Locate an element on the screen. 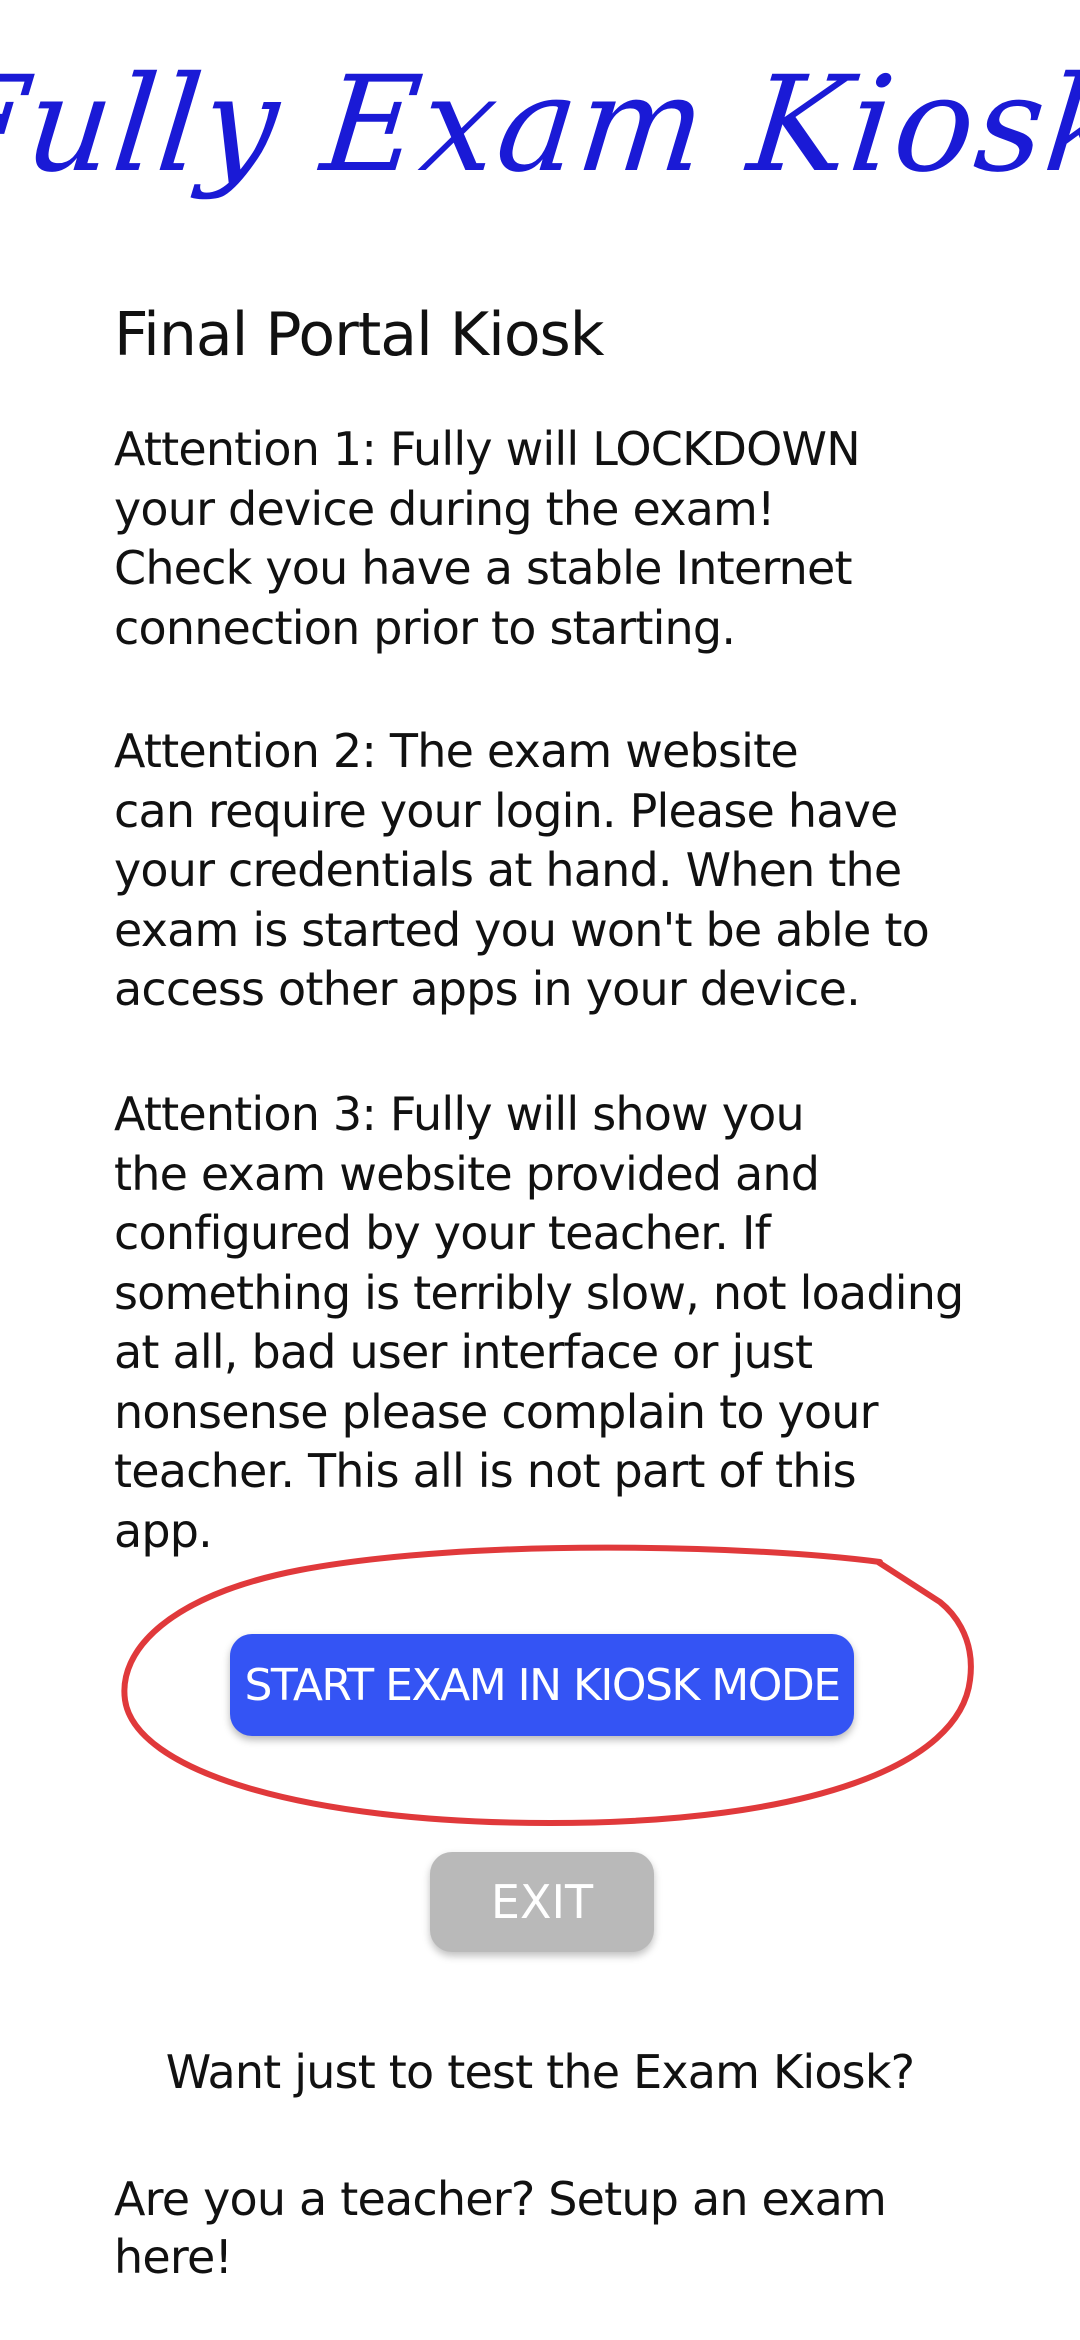  start-exam-button: START EXAM IN KIOSK MODE is located at coordinates (542, 1685).